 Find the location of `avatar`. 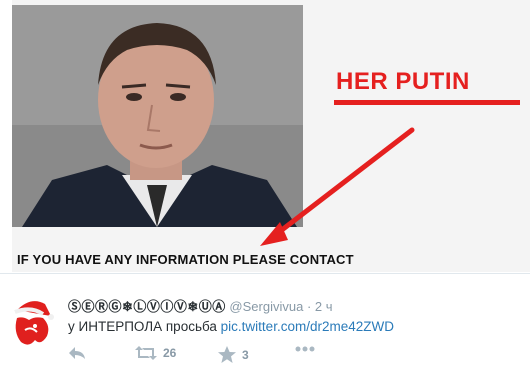

avatar is located at coordinates (33, 322).